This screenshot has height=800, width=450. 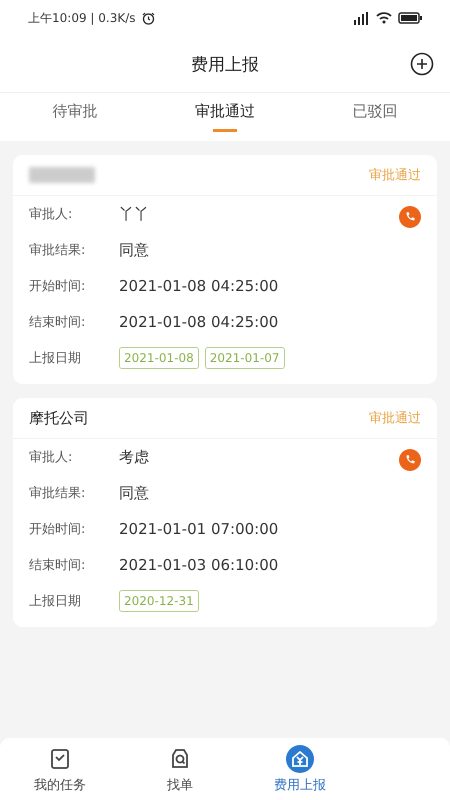 What do you see at coordinates (410, 18) in the screenshot?
I see `battery-icon` at bounding box center [410, 18].